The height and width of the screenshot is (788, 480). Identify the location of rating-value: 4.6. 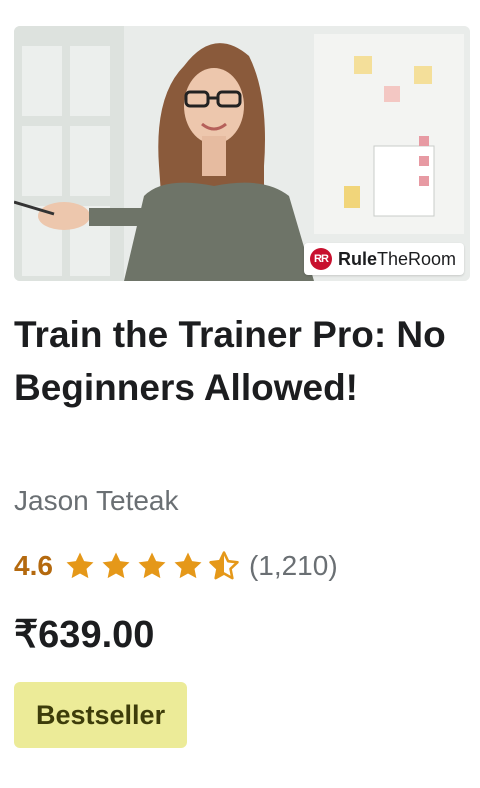
(33, 565).